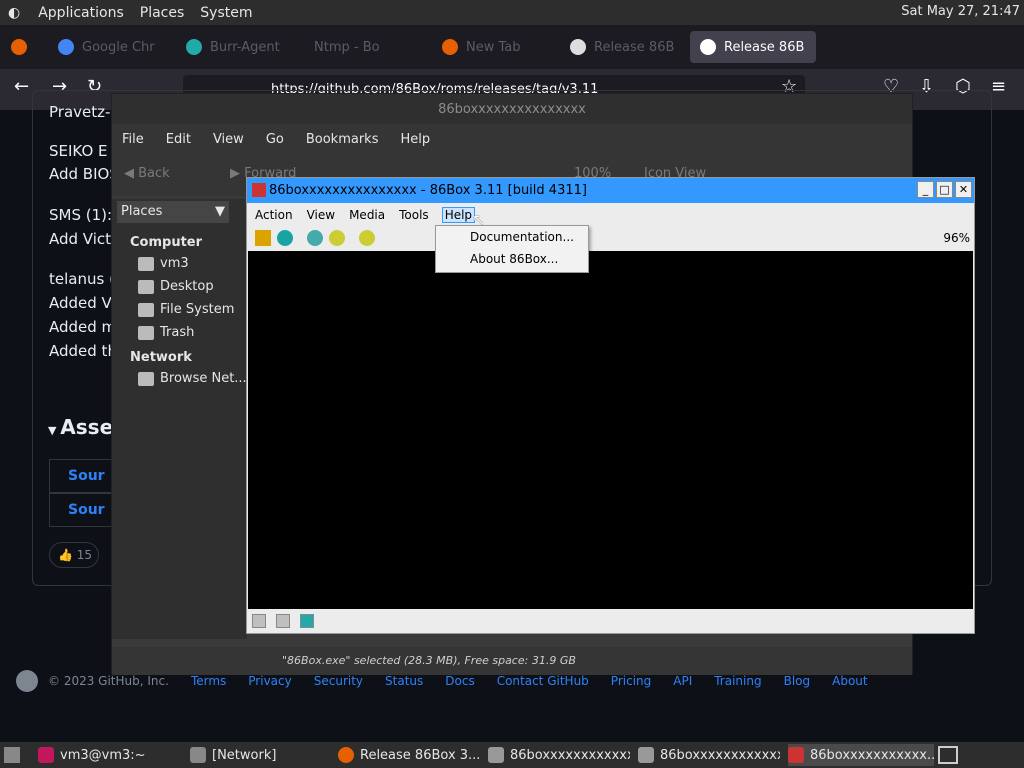  Describe the element at coordinates (285, 238) in the screenshot. I see `reset-icon` at that location.